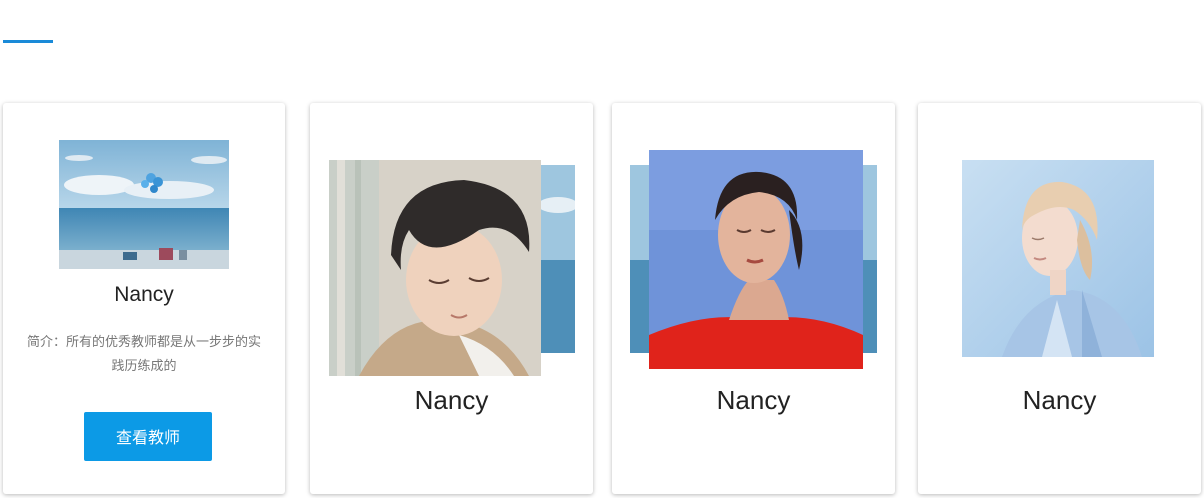  What do you see at coordinates (28, 41) in the screenshot?
I see `section-accent-line` at bounding box center [28, 41].